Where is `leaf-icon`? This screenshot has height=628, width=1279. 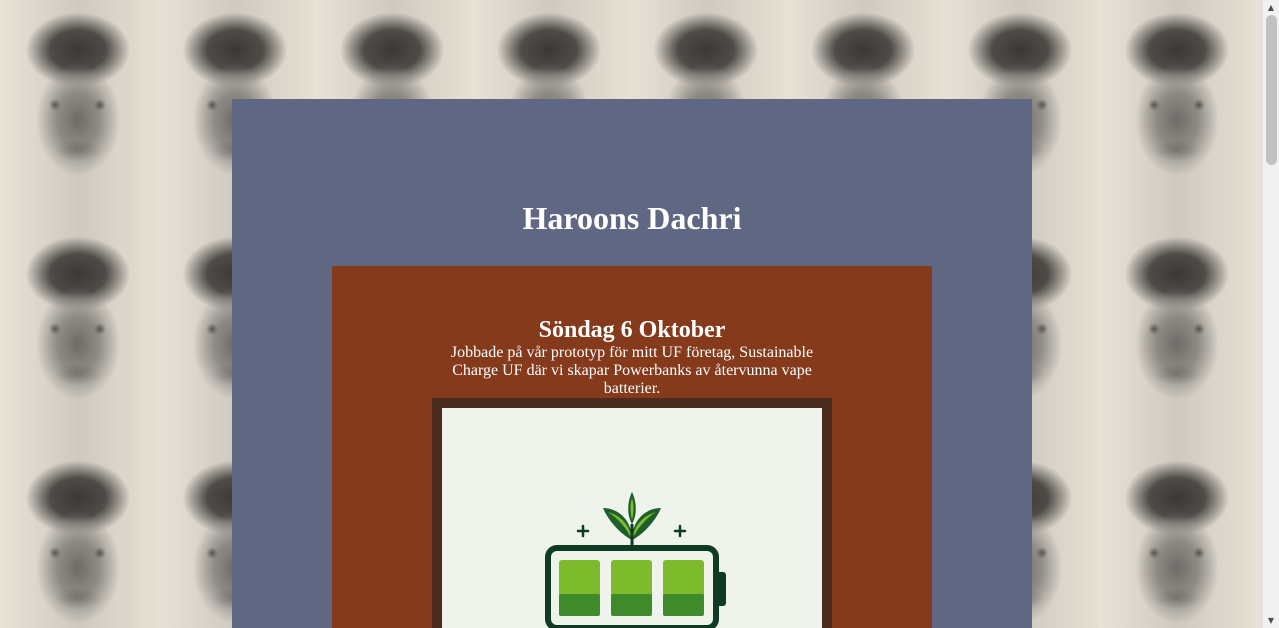 leaf-icon is located at coordinates (632, 520).